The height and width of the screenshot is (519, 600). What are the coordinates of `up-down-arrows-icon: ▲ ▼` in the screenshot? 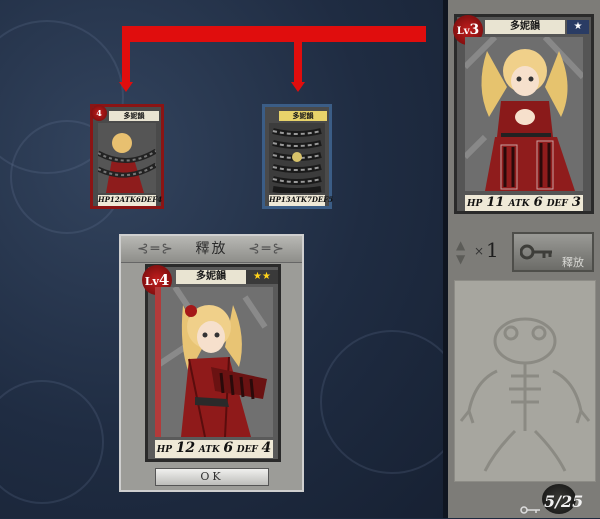 It's located at (461, 252).